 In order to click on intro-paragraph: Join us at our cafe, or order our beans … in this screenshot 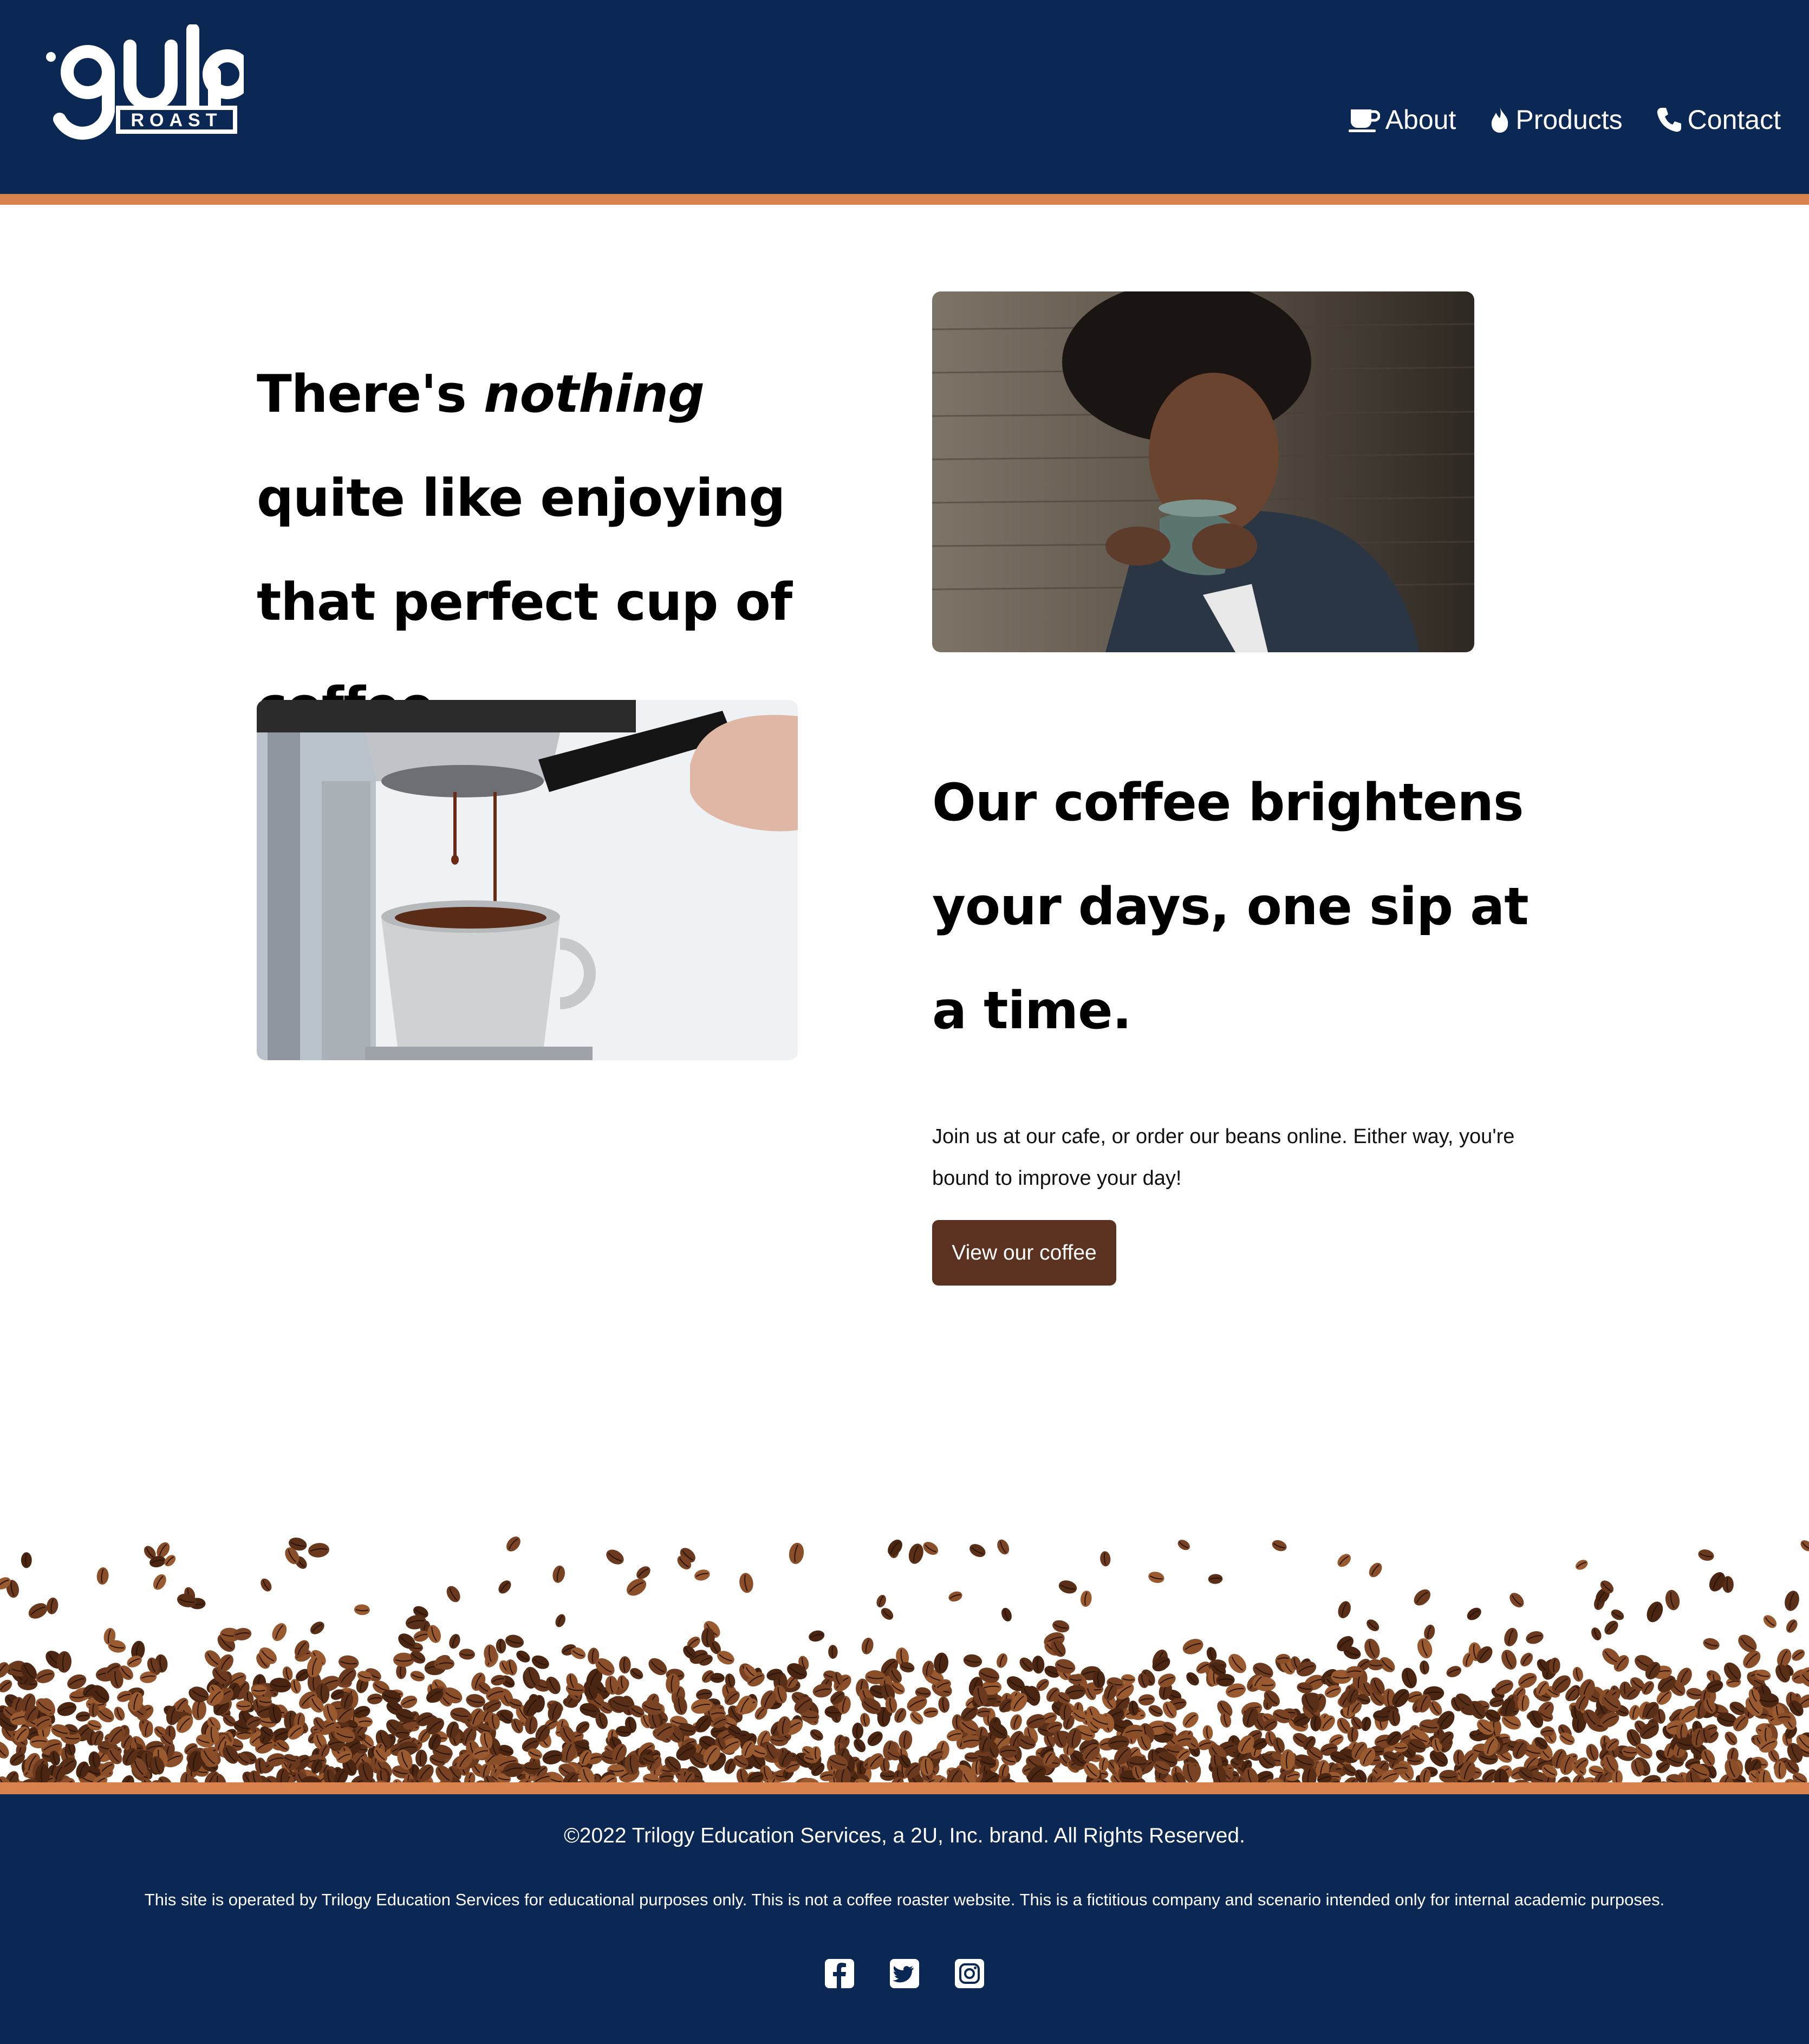, I will do `click(1224, 1157)`.